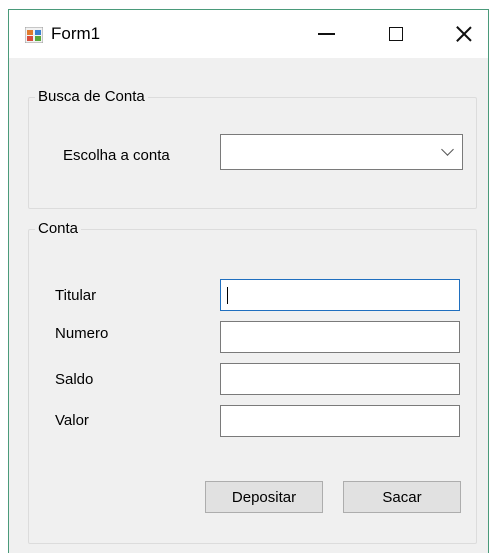  I want to click on titular-textbox, so click(340, 295).